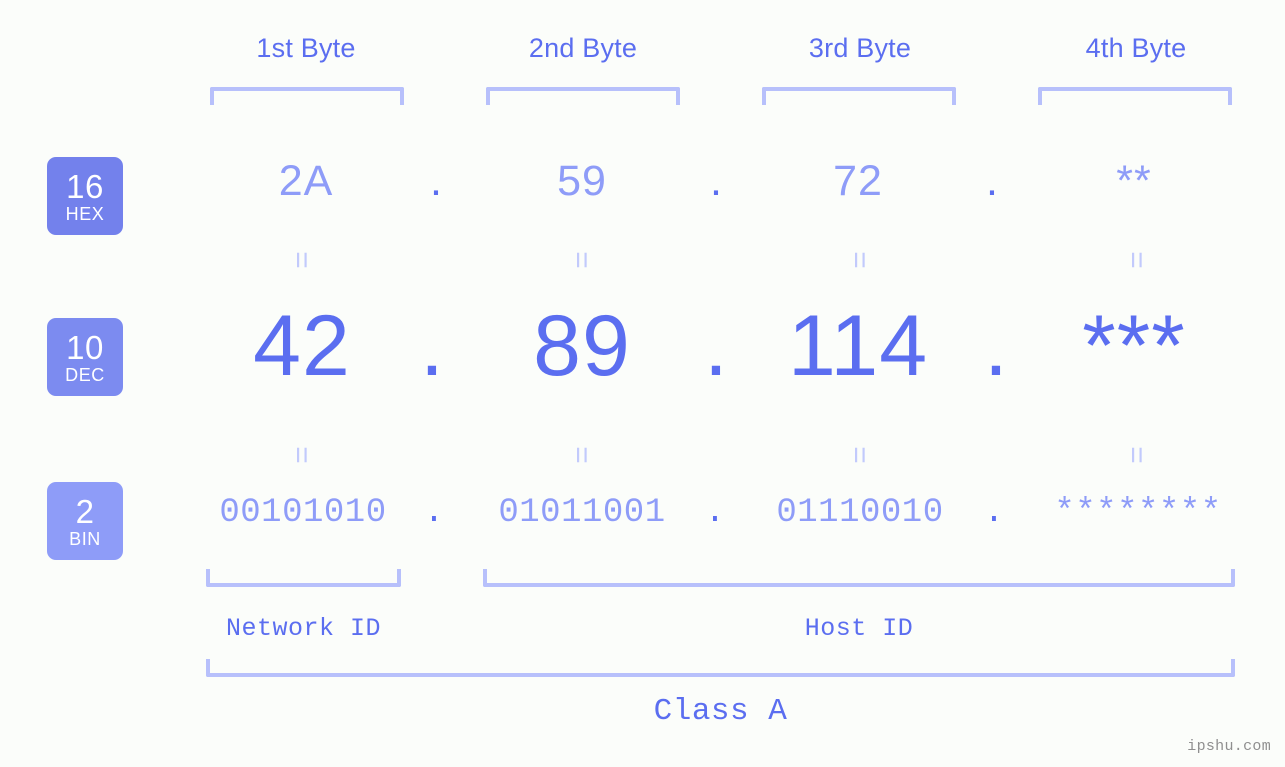 The width and height of the screenshot is (1285, 767). Describe the element at coordinates (301, 455) in the screenshot. I see `equality-mark-dec-bin-1: =` at that location.